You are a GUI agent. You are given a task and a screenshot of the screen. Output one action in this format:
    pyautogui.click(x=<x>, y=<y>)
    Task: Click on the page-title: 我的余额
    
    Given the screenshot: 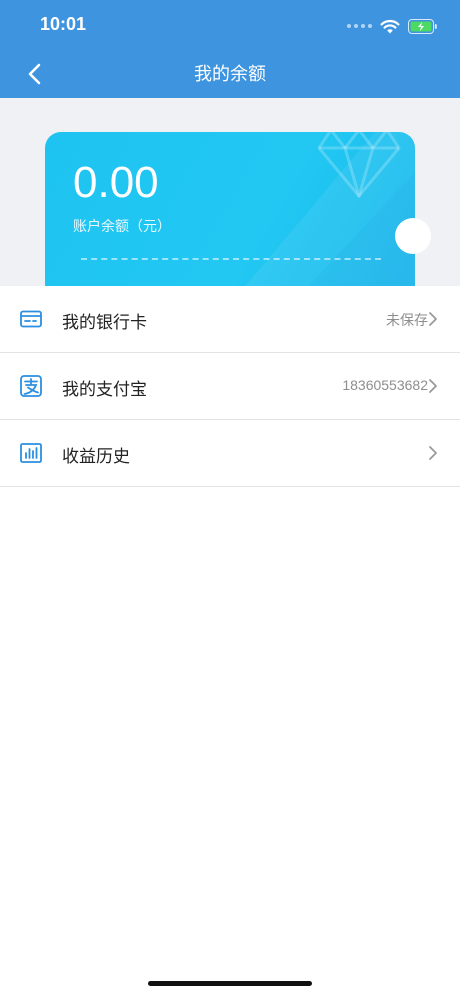 What is the action you would take?
    pyautogui.click(x=230, y=74)
    